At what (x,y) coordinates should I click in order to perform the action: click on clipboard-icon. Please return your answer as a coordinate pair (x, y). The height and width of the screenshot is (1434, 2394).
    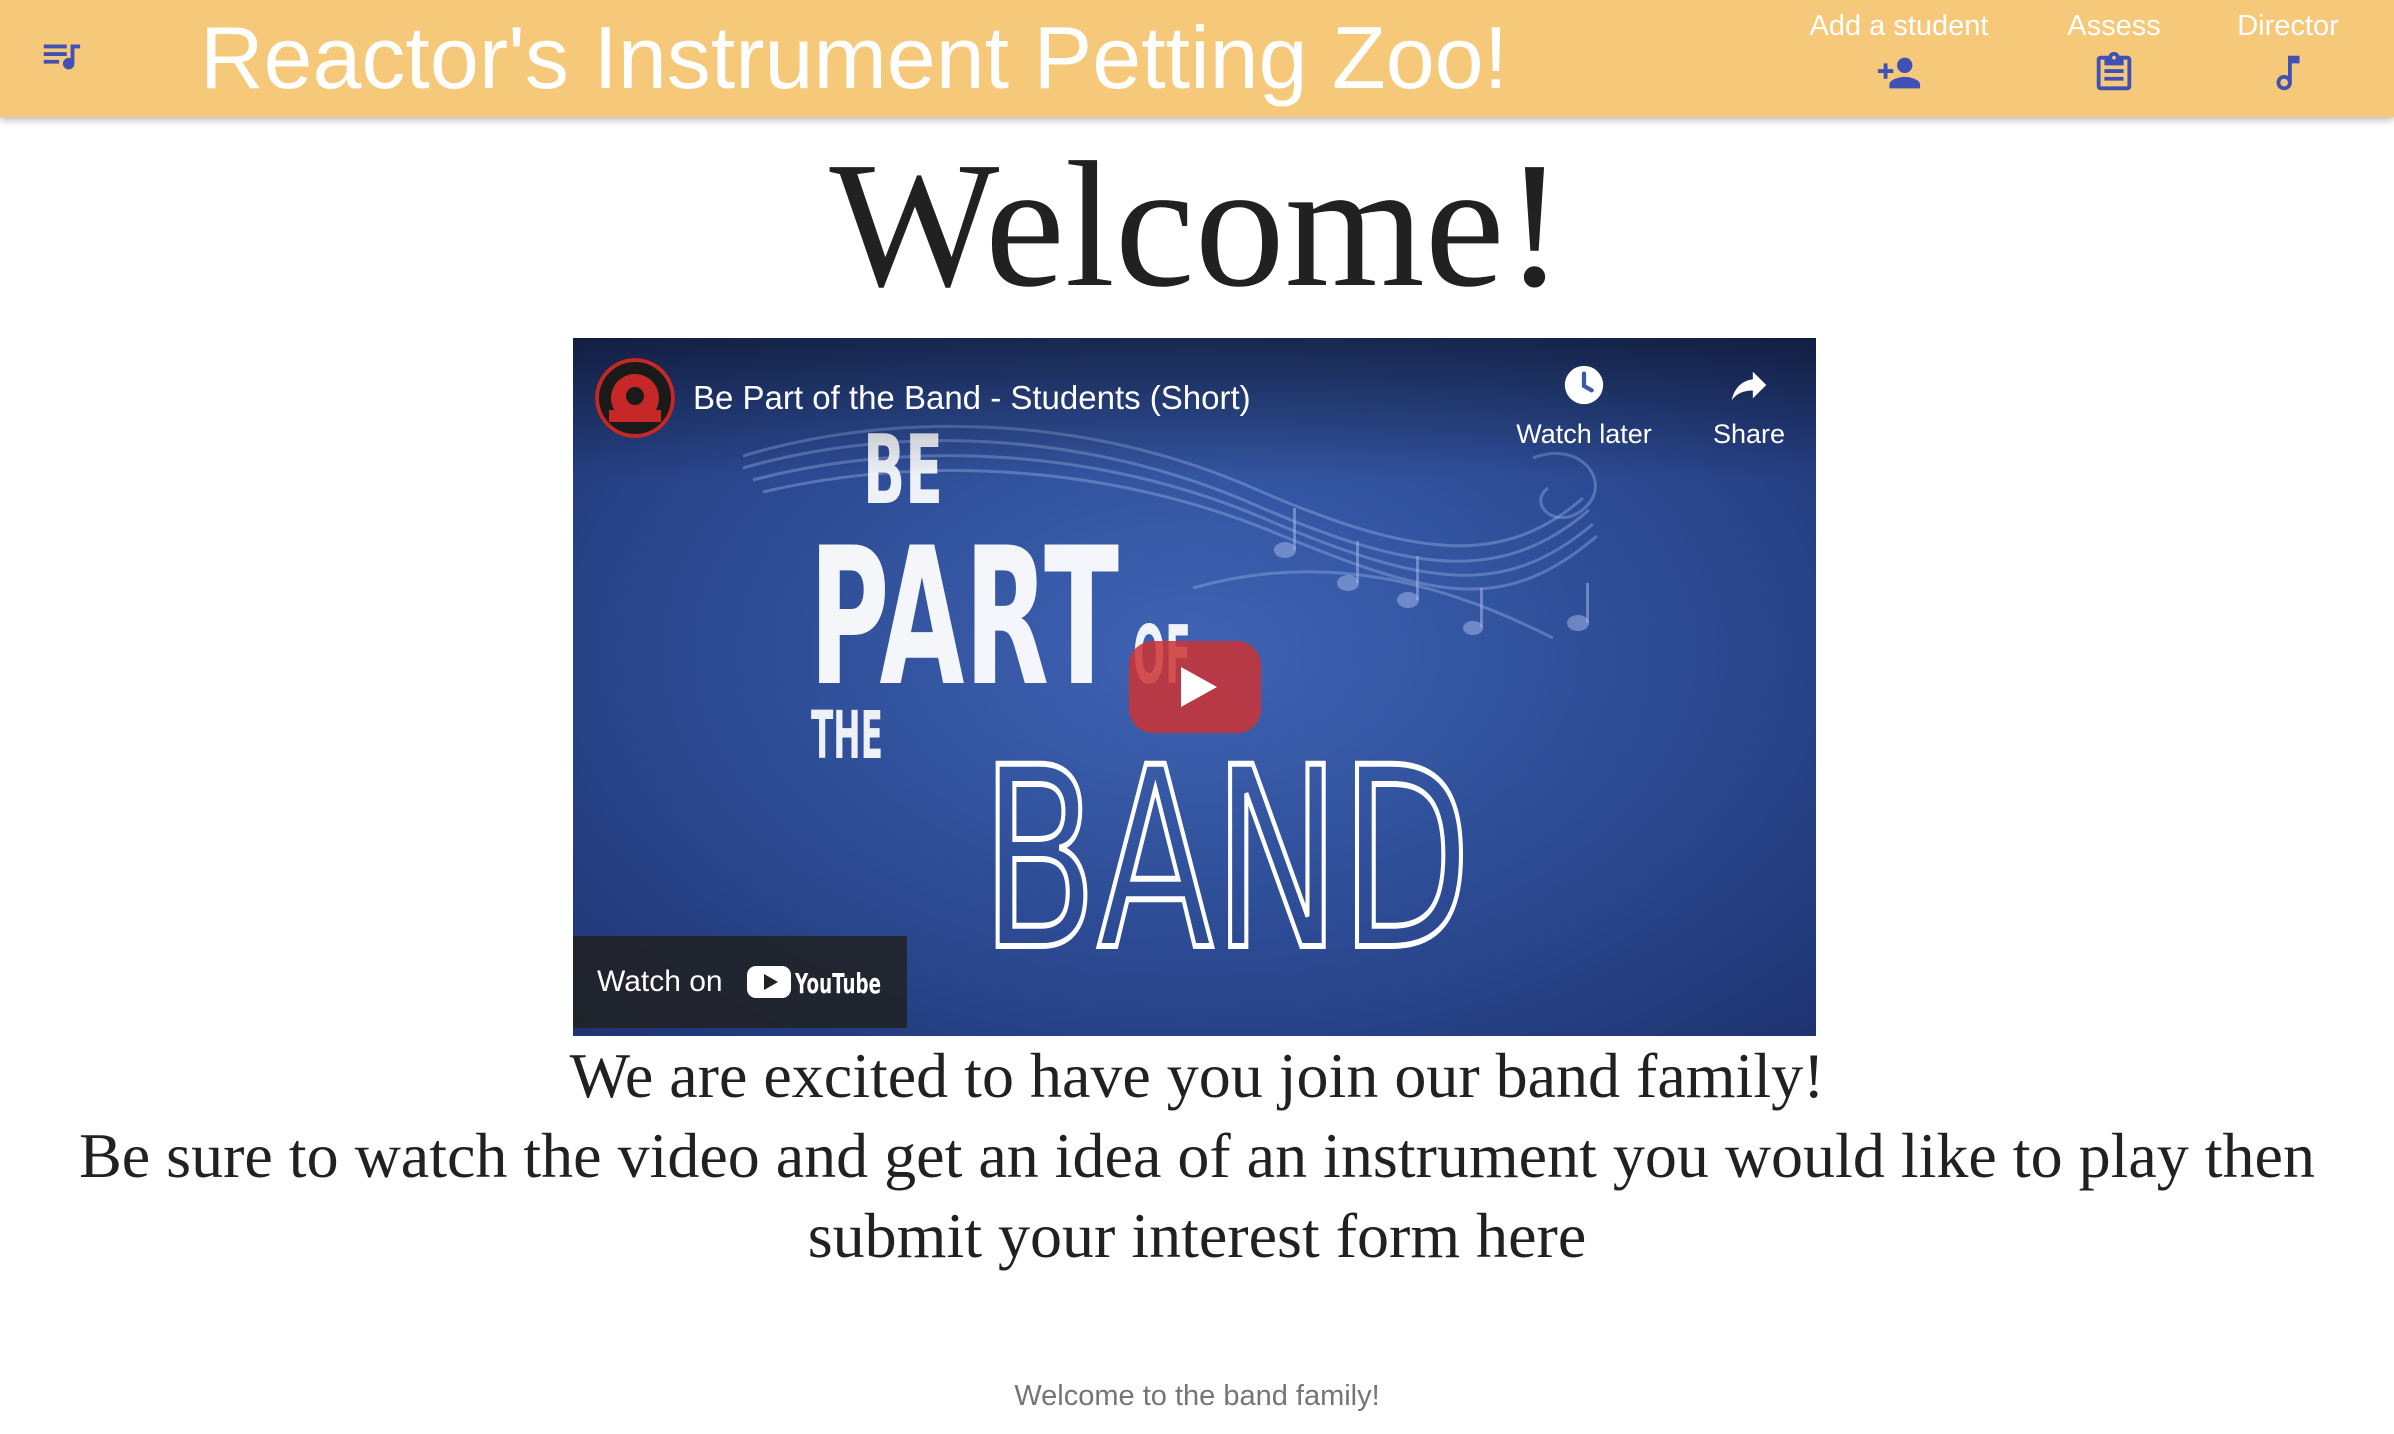
    Looking at the image, I should click on (2114, 71).